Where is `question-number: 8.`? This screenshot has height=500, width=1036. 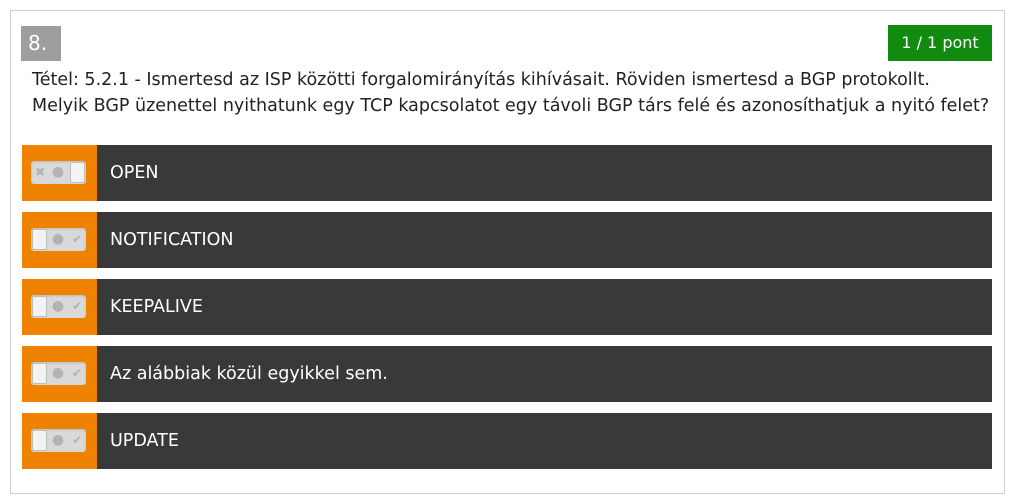 question-number: 8. is located at coordinates (41, 43).